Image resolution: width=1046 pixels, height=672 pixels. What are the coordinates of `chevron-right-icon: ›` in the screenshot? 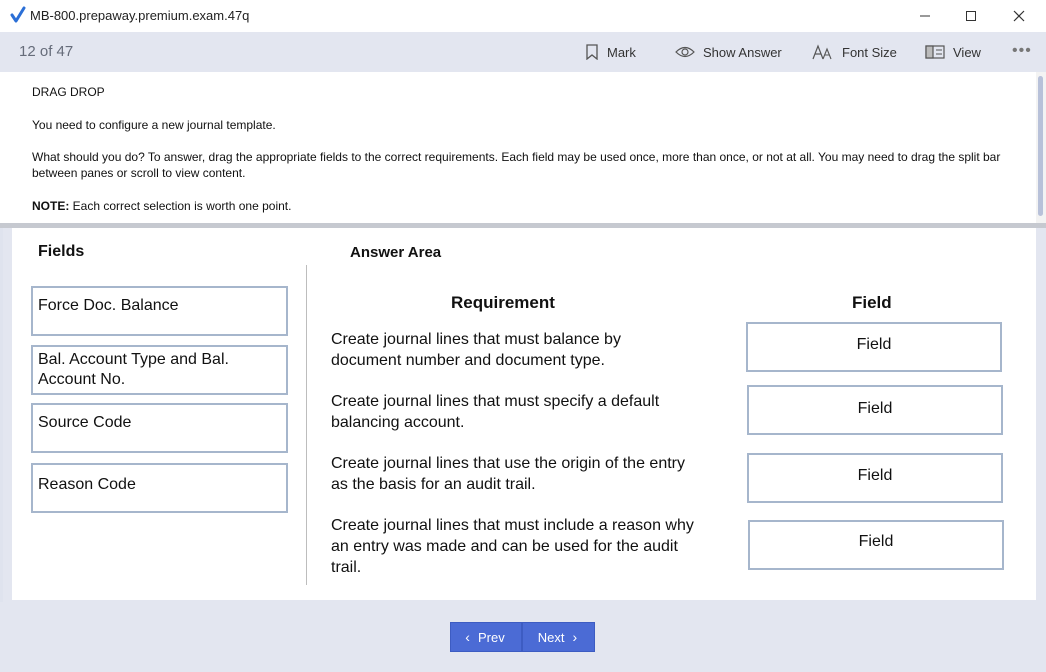 It's located at (575, 637).